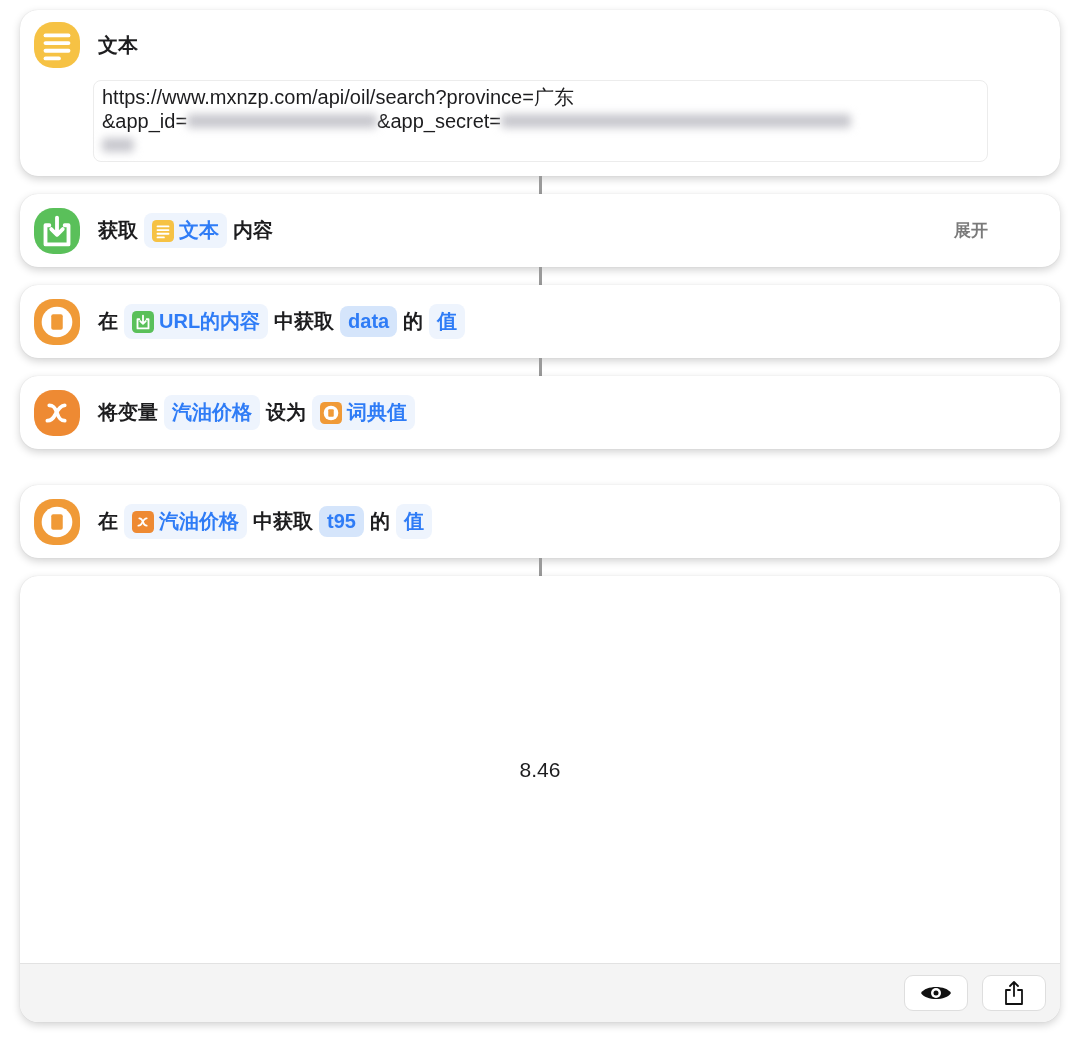 The height and width of the screenshot is (1059, 1080). What do you see at coordinates (971, 230) in the screenshot?
I see `expand-button: 展开` at bounding box center [971, 230].